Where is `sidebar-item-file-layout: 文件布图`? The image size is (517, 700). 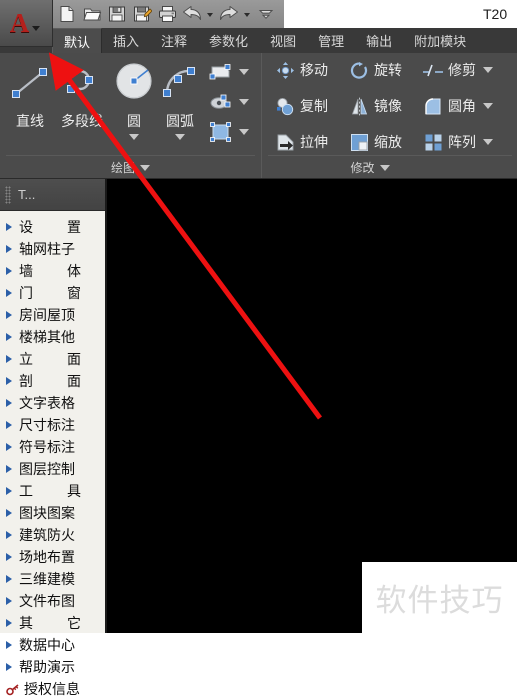
sidebar-item-file-layout: 文件布图 is located at coordinates (52, 601).